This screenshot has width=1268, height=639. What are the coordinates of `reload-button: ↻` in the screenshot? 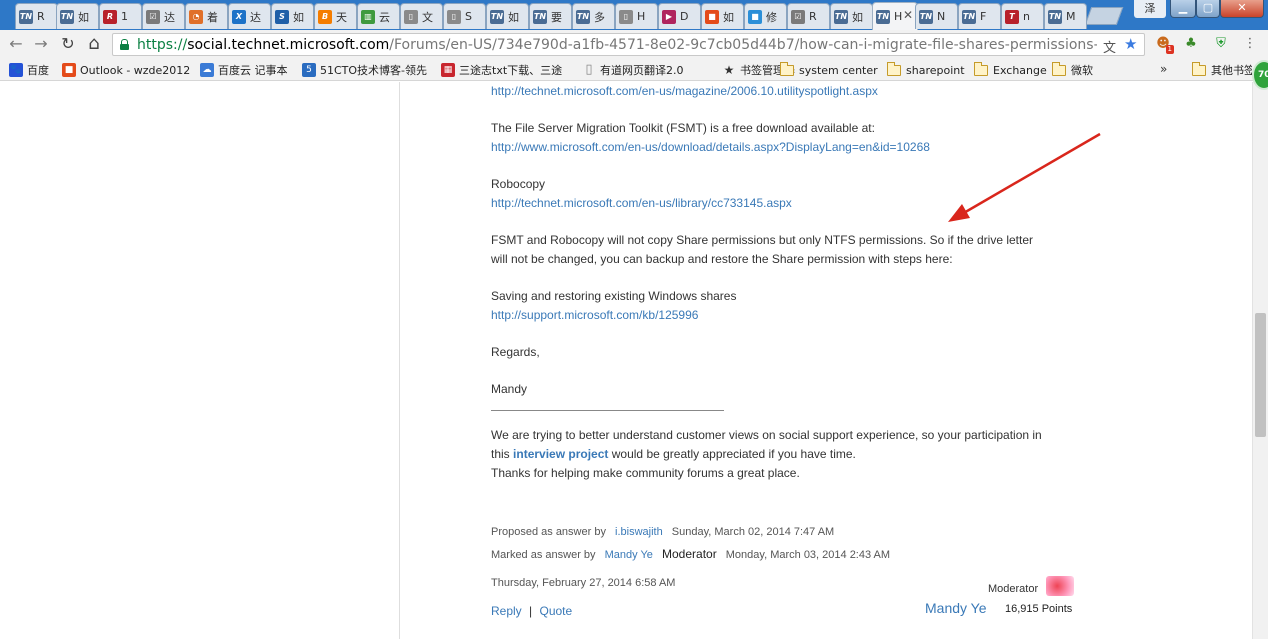 It's located at (68, 44).